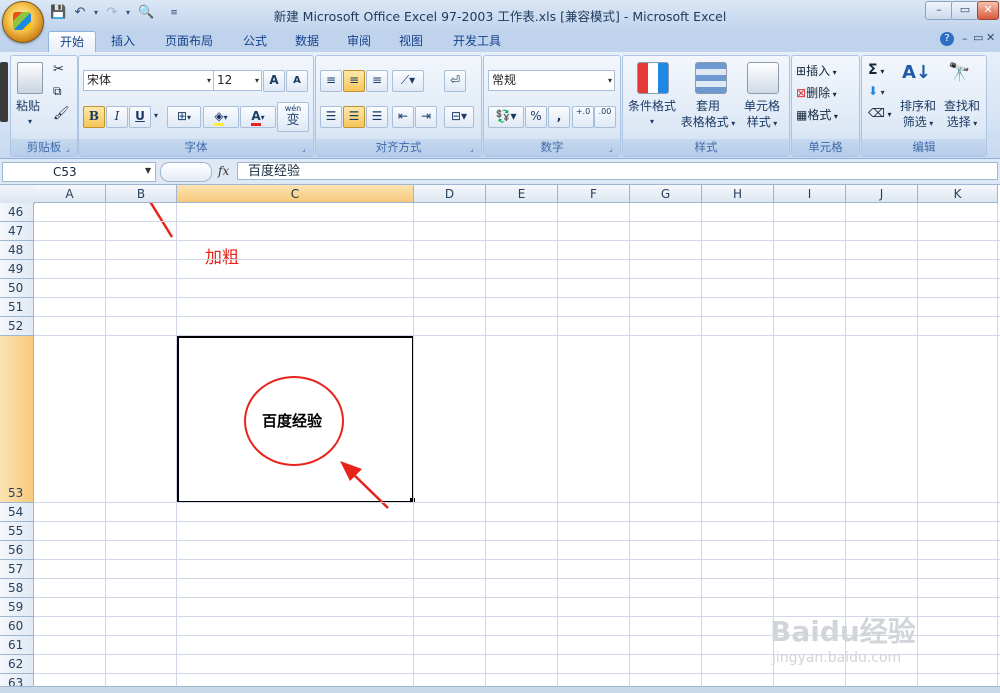 Image resolution: width=1000 pixels, height=693 pixels. I want to click on tab-insert: 插入, so click(123, 41).